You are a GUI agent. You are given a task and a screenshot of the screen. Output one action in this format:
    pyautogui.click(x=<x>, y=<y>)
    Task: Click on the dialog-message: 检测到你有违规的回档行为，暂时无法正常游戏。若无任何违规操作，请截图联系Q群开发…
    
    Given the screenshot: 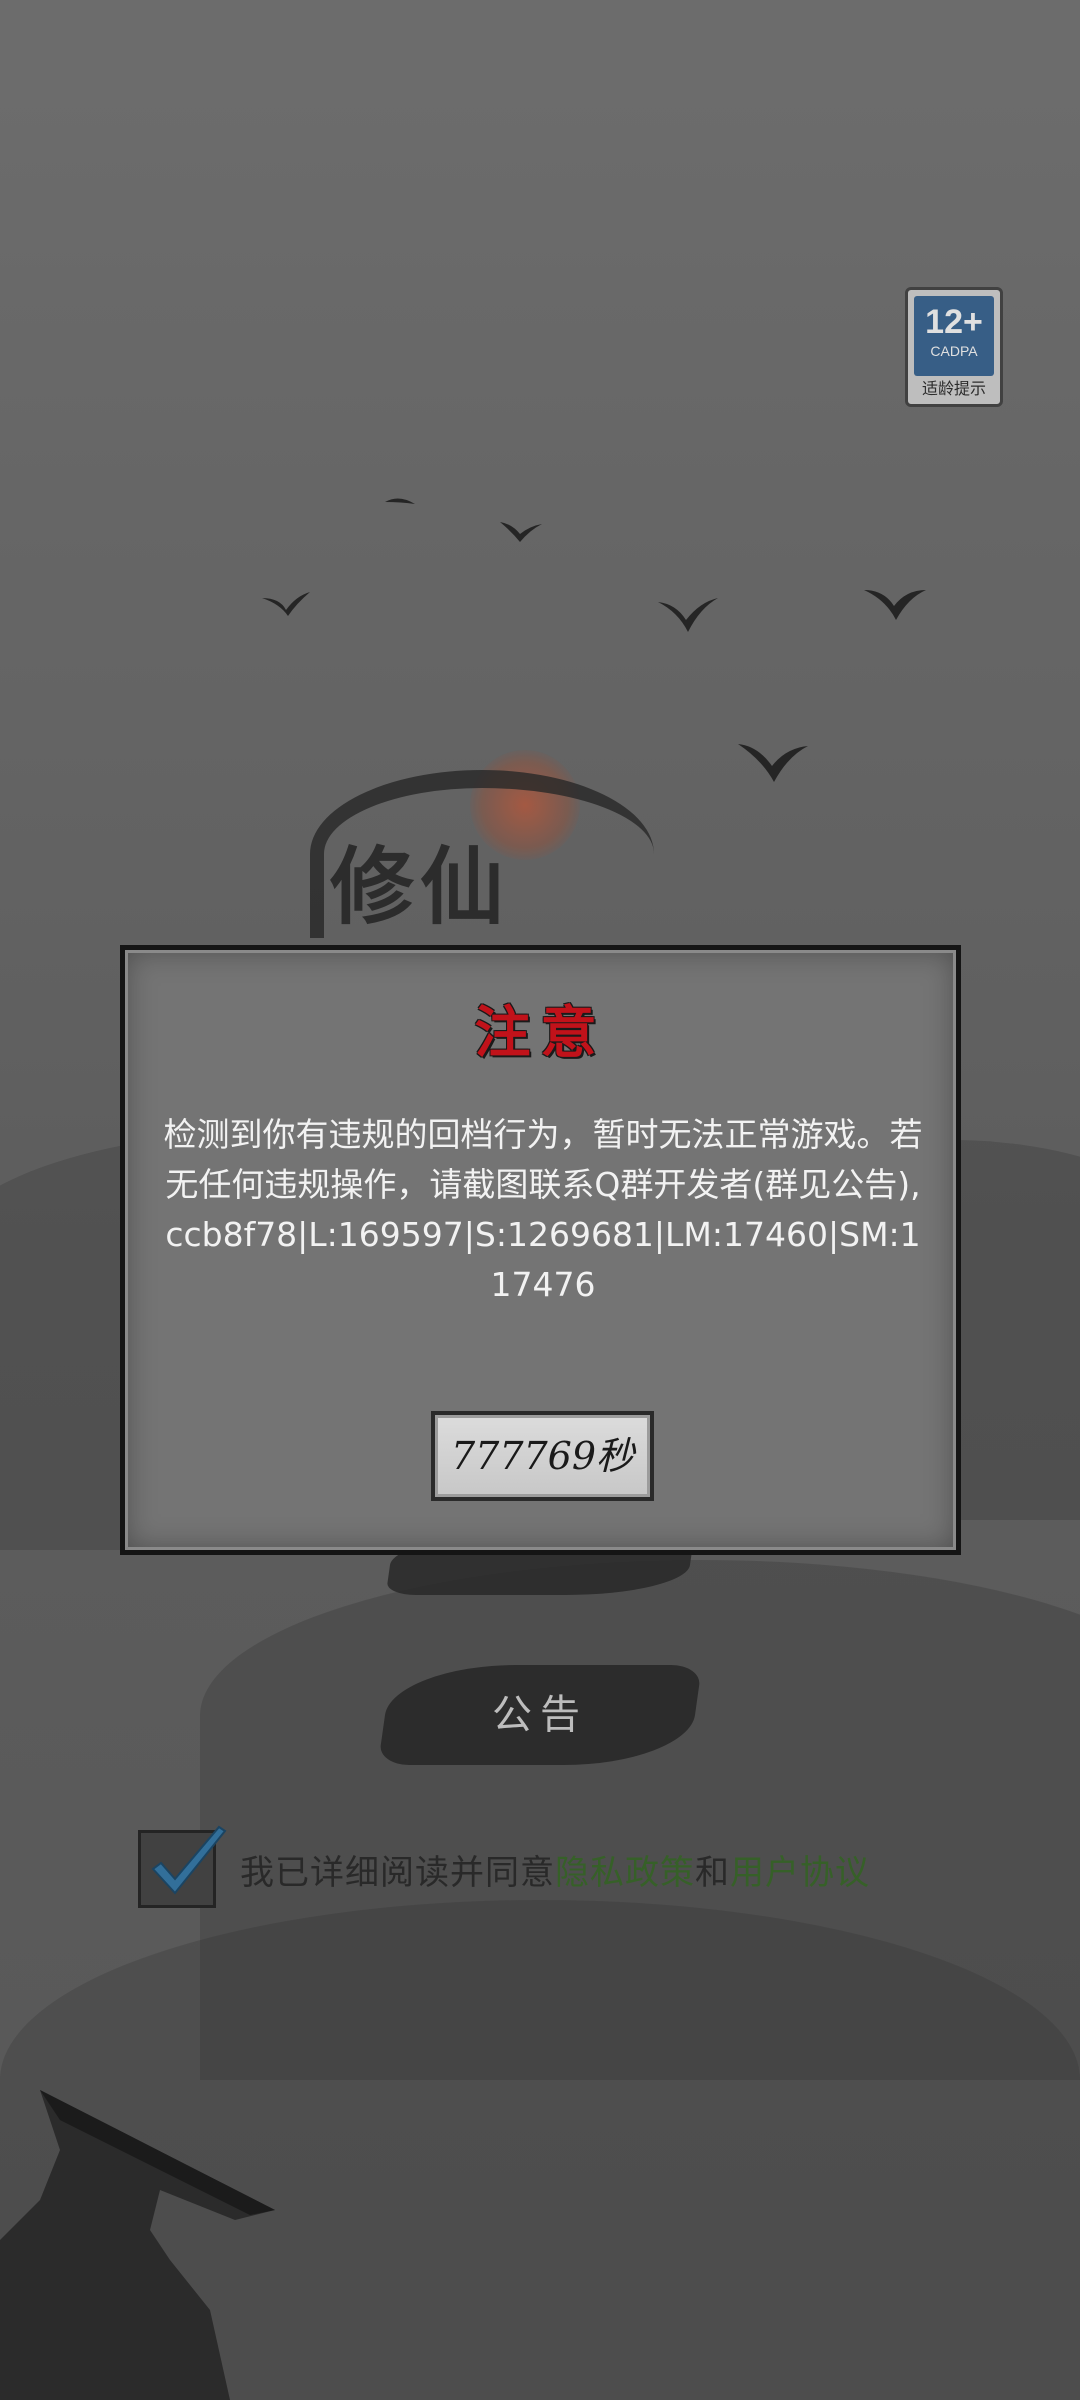 What is the action you would take?
    pyautogui.click(x=543, y=1209)
    